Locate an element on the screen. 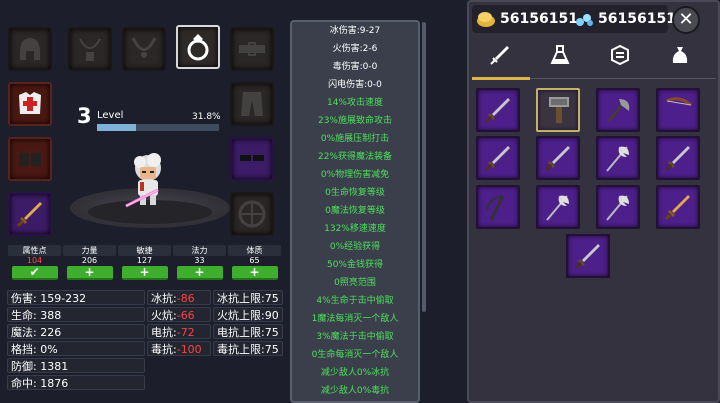  necklace-icon is located at coordinates (144, 47).